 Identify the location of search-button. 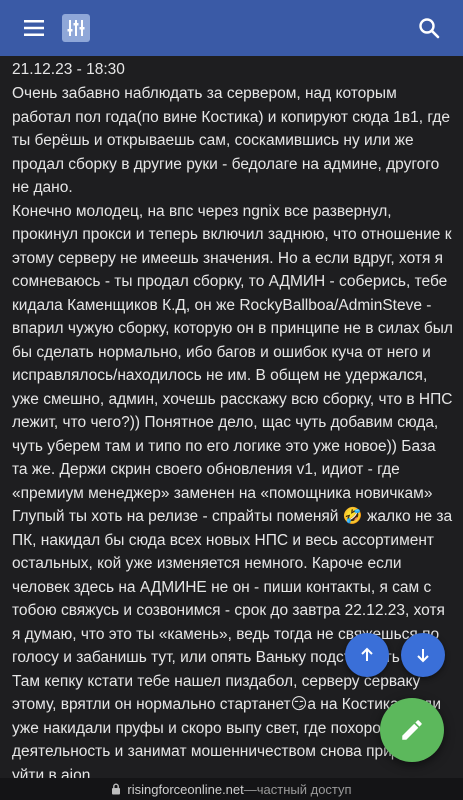
(429, 28).